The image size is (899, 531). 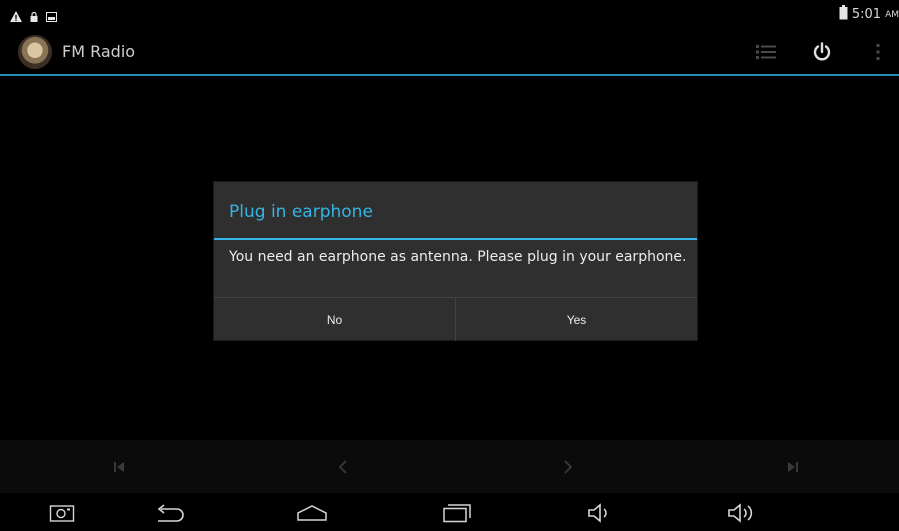 What do you see at coordinates (576, 319) in the screenshot?
I see `yes-button: Yes` at bounding box center [576, 319].